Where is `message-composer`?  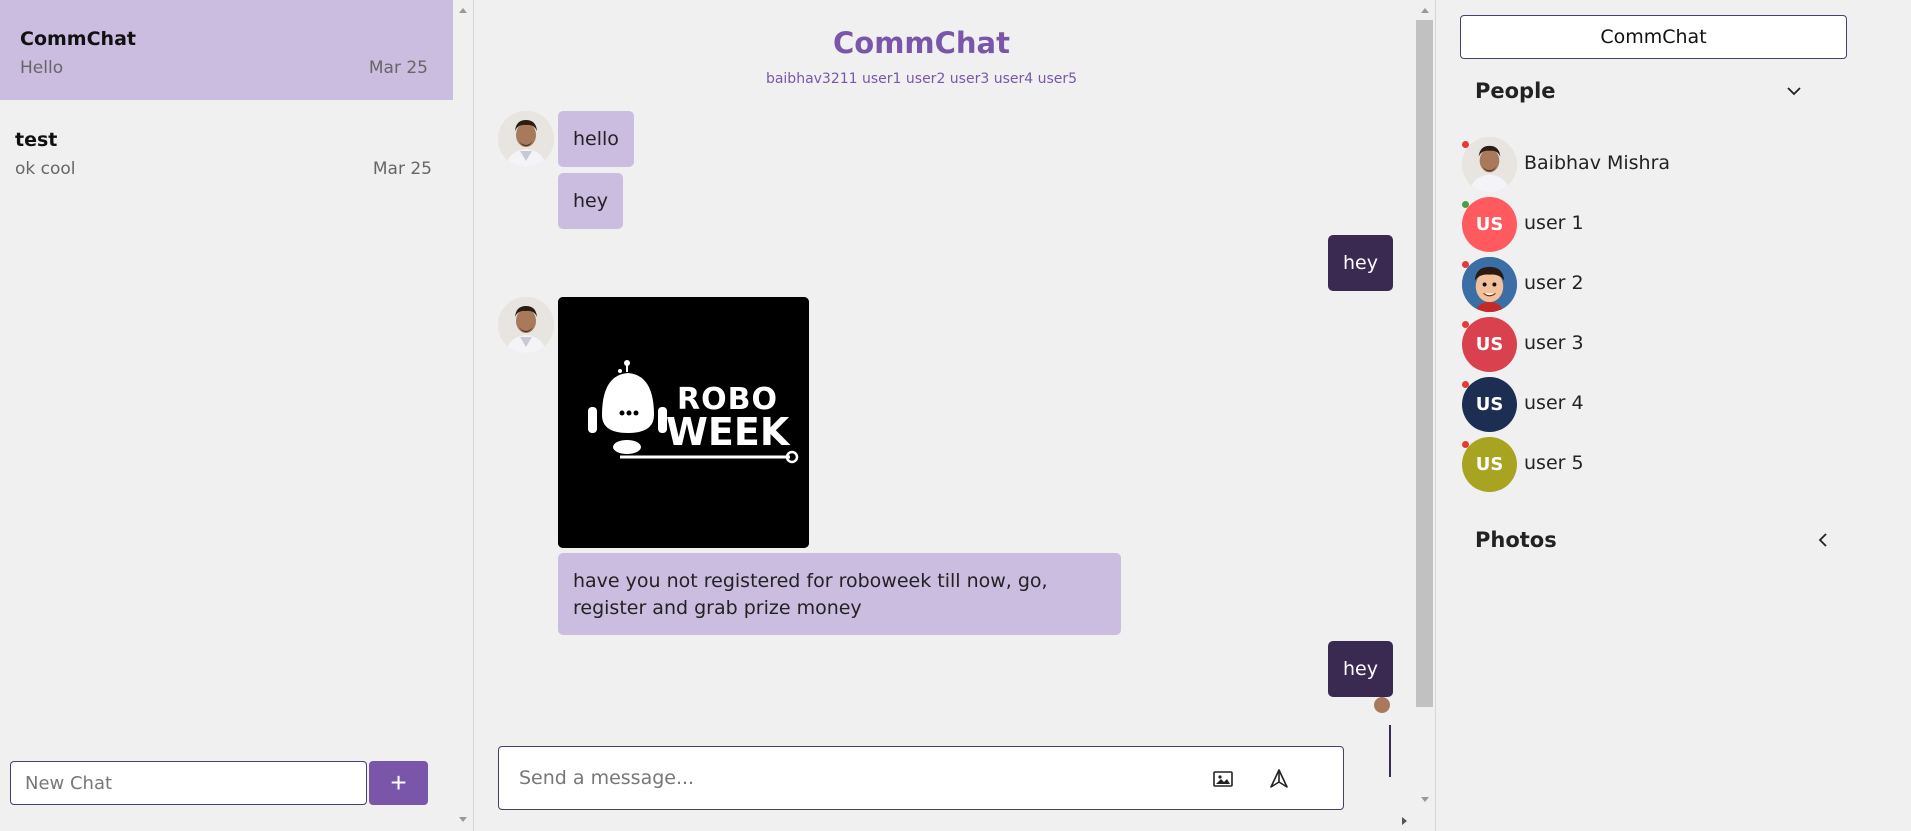
message-composer is located at coordinates (921, 778).